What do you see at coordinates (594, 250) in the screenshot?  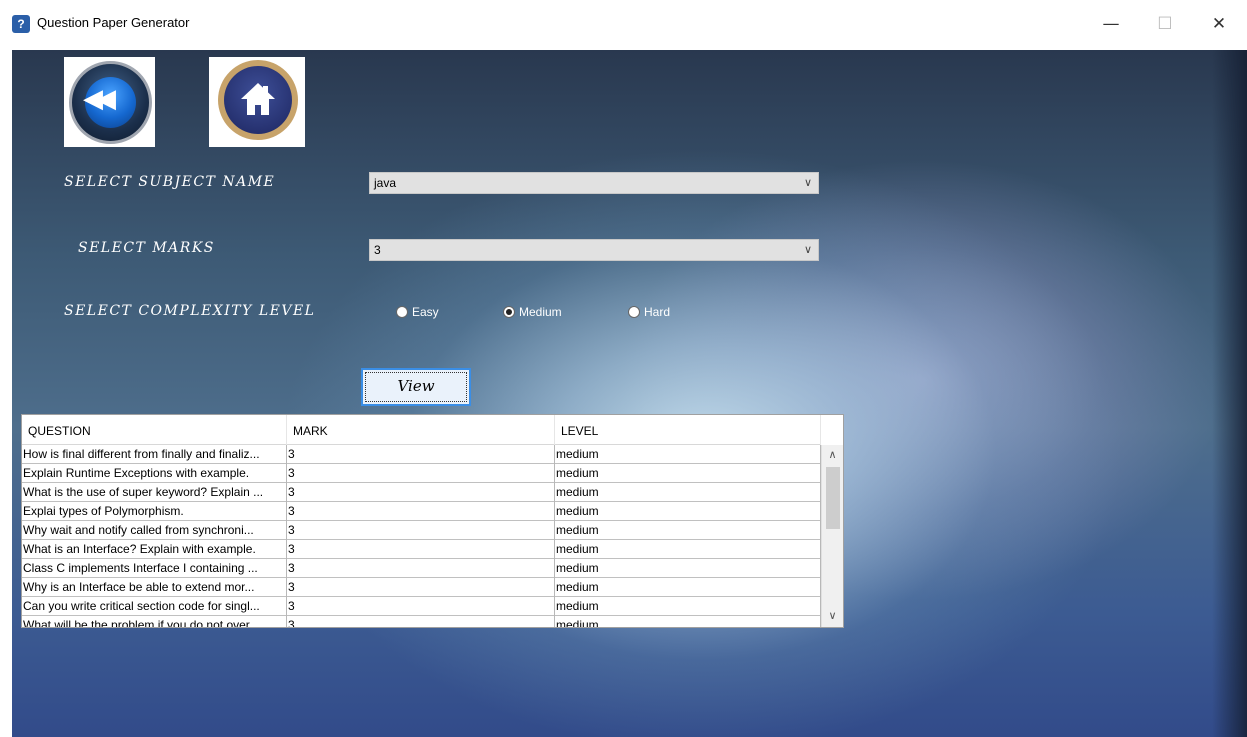 I see `marks-select: 3 ∨` at bounding box center [594, 250].